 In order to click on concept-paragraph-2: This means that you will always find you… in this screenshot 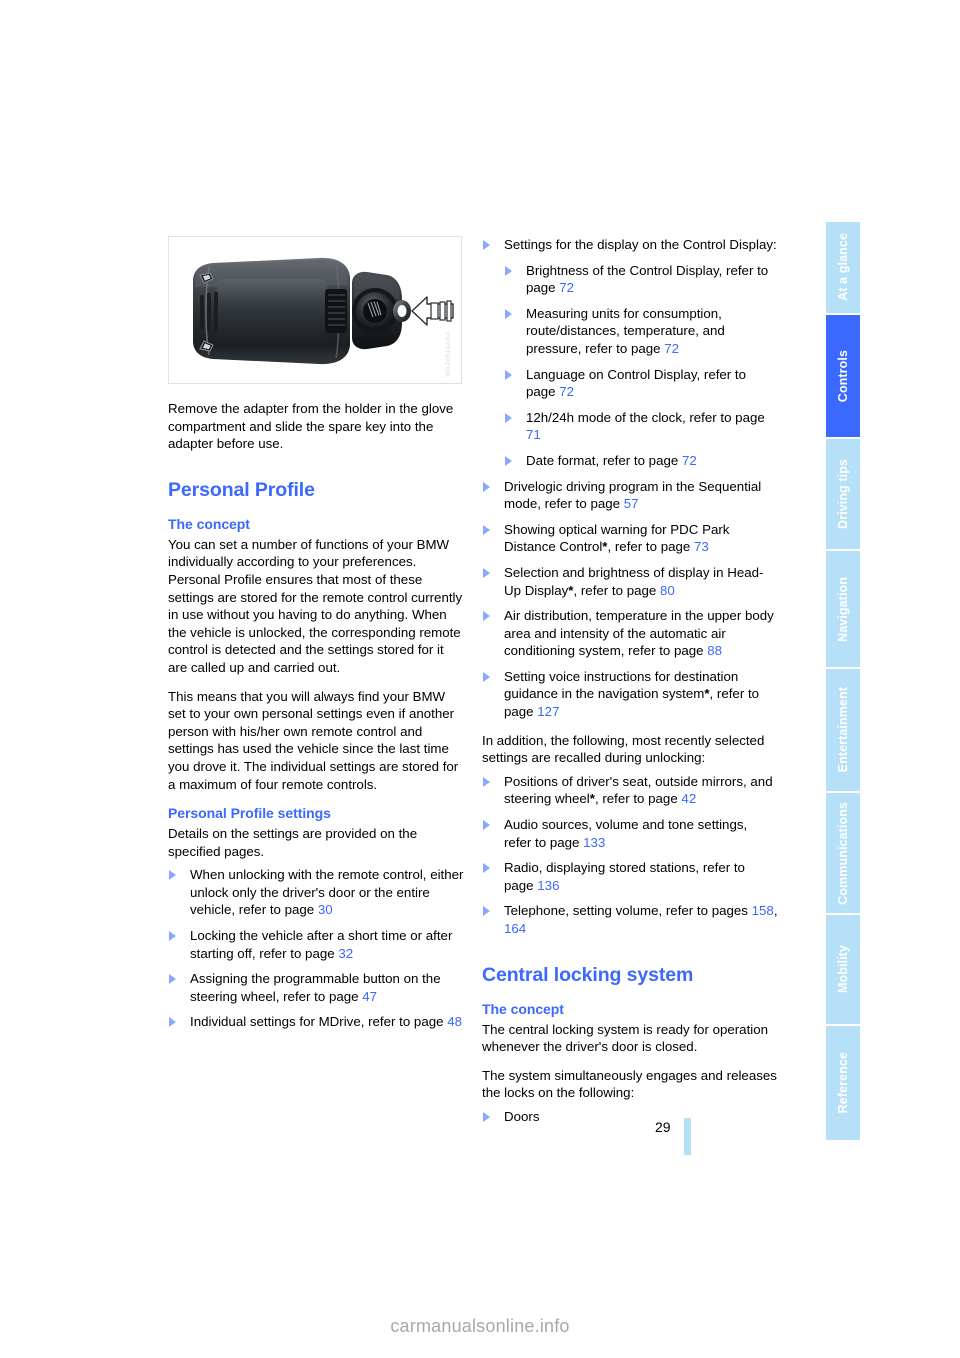, I will do `click(313, 740)`.